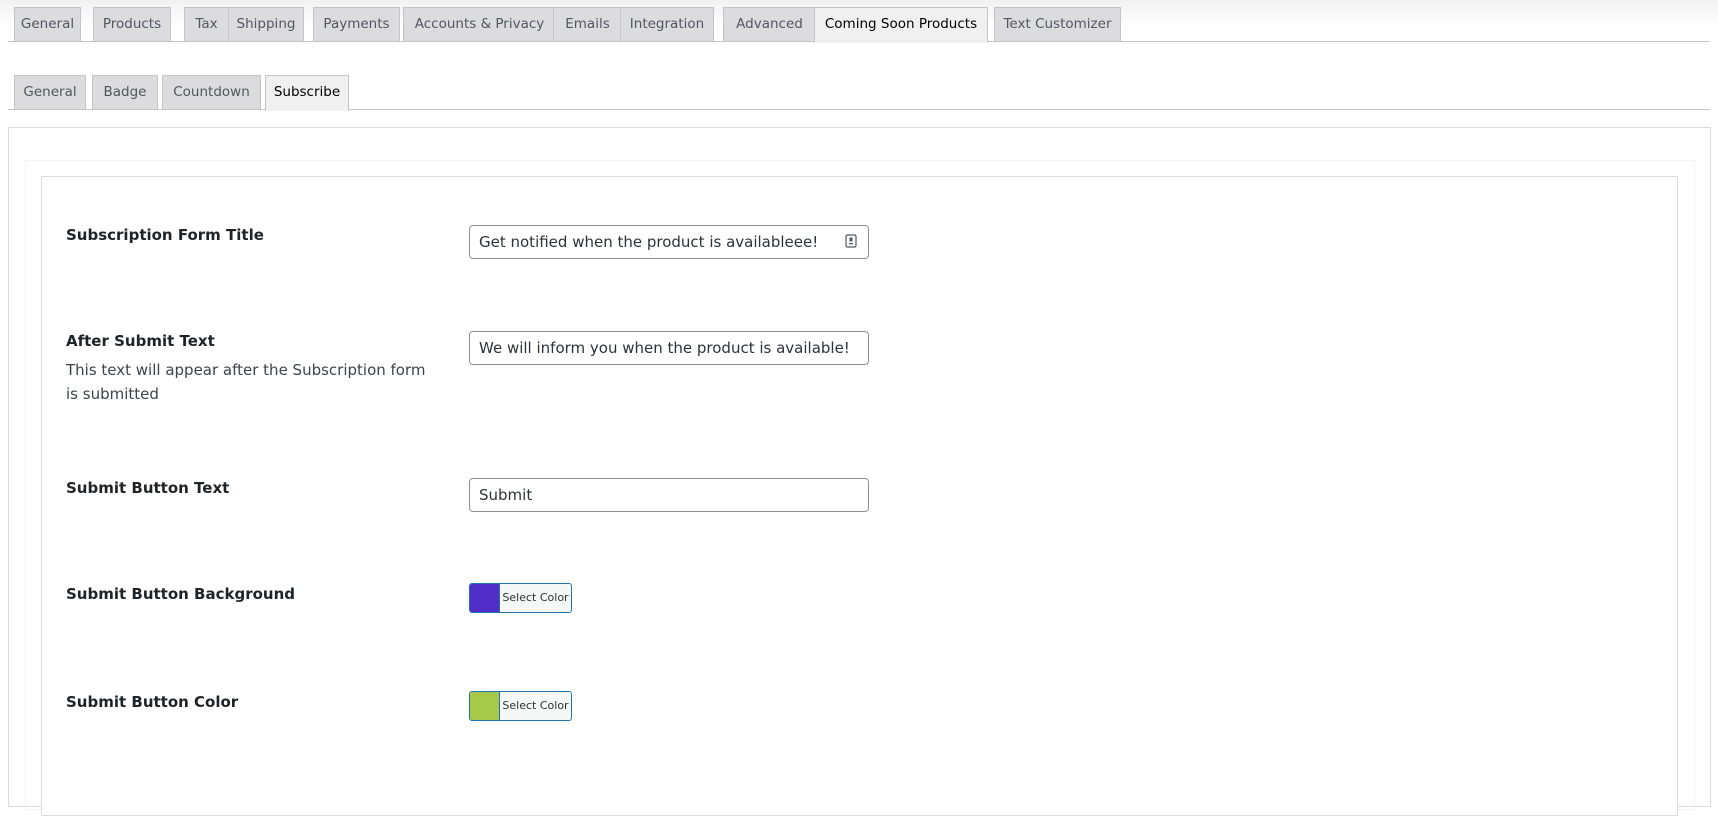 Image resolution: width=1718 pixels, height=816 pixels. Describe the element at coordinates (851, 240) in the screenshot. I see `password-manager-icon` at that location.